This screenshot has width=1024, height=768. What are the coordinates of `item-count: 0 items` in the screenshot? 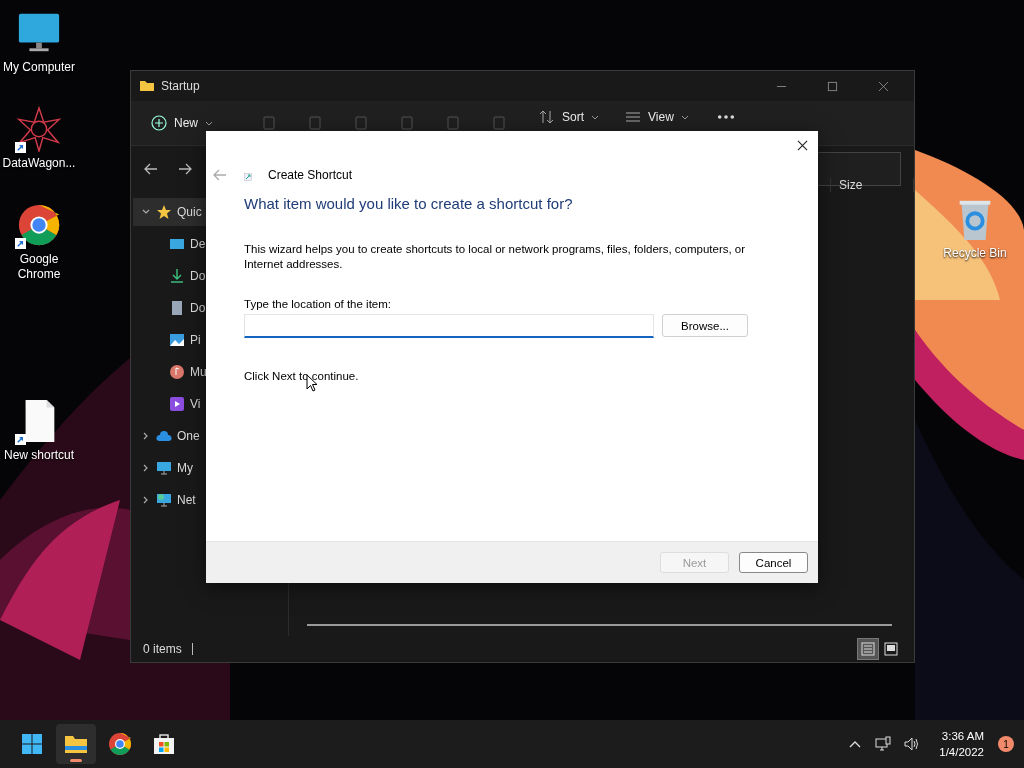 It's located at (162, 649).